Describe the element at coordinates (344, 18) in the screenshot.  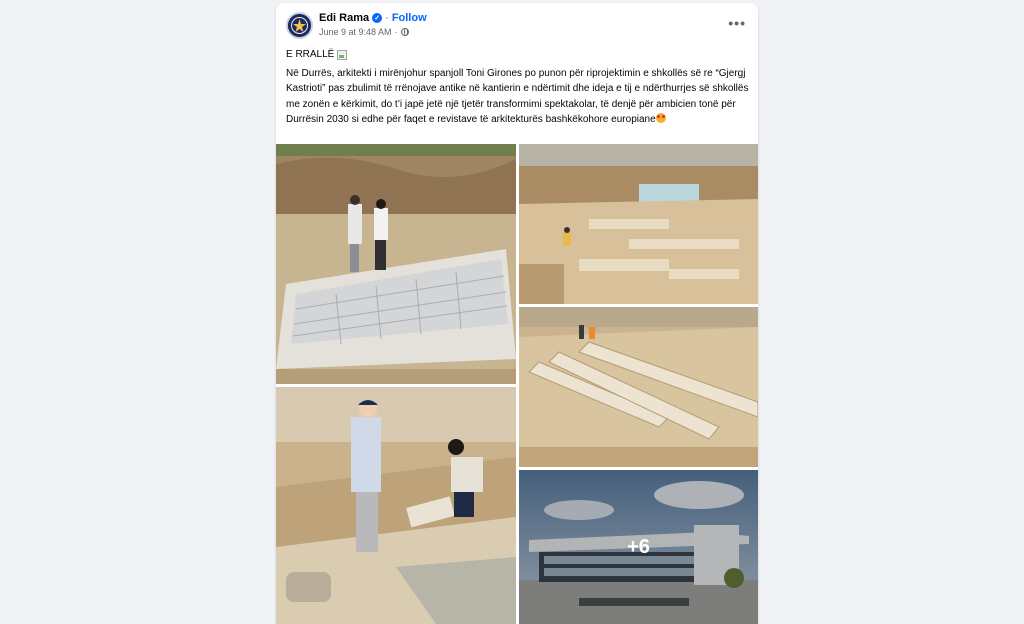
I see `author-name: Edi Rama` at that location.